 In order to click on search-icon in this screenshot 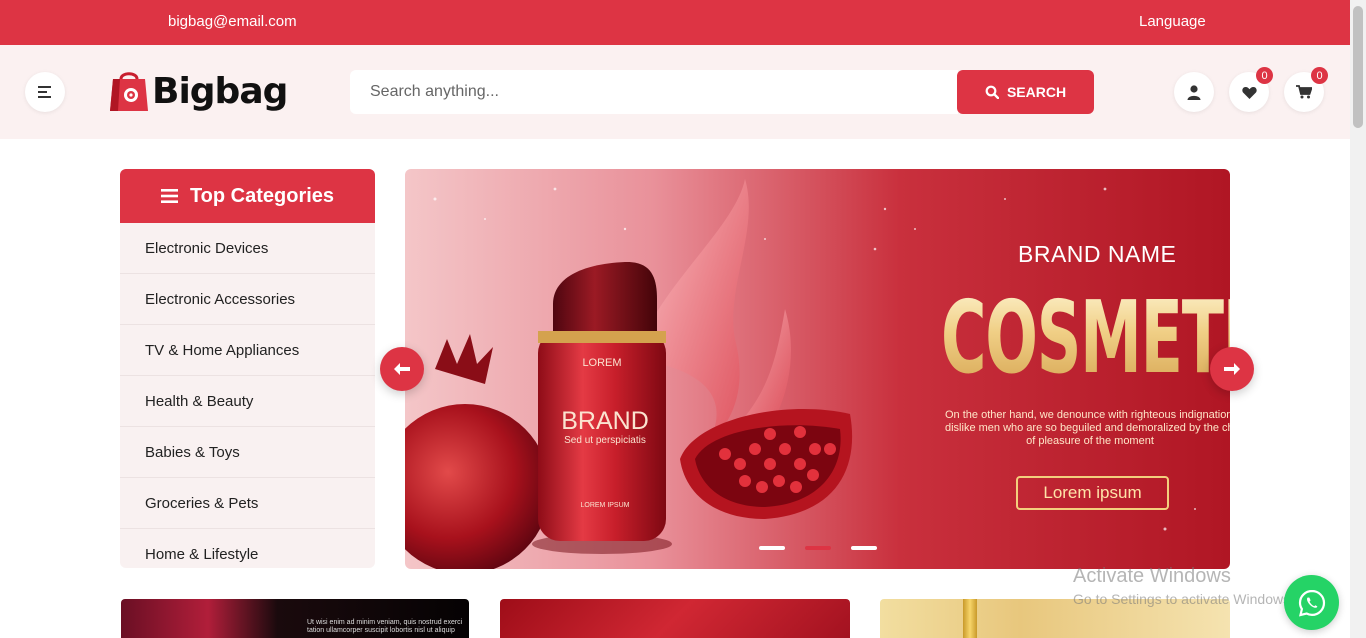, I will do `click(992, 92)`.